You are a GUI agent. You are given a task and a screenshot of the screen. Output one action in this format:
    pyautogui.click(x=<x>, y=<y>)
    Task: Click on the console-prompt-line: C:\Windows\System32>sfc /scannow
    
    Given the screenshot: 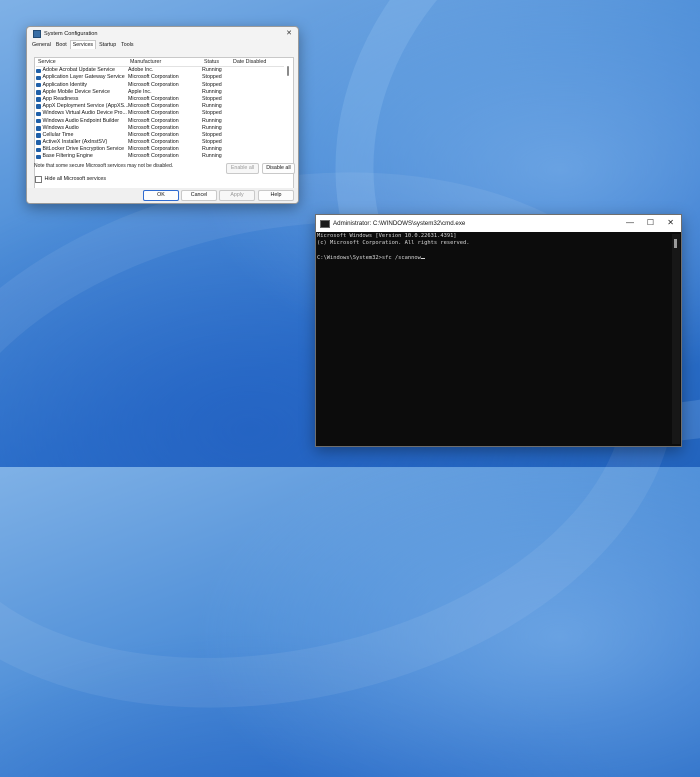 What is the action you would take?
    pyautogui.click(x=494, y=258)
    